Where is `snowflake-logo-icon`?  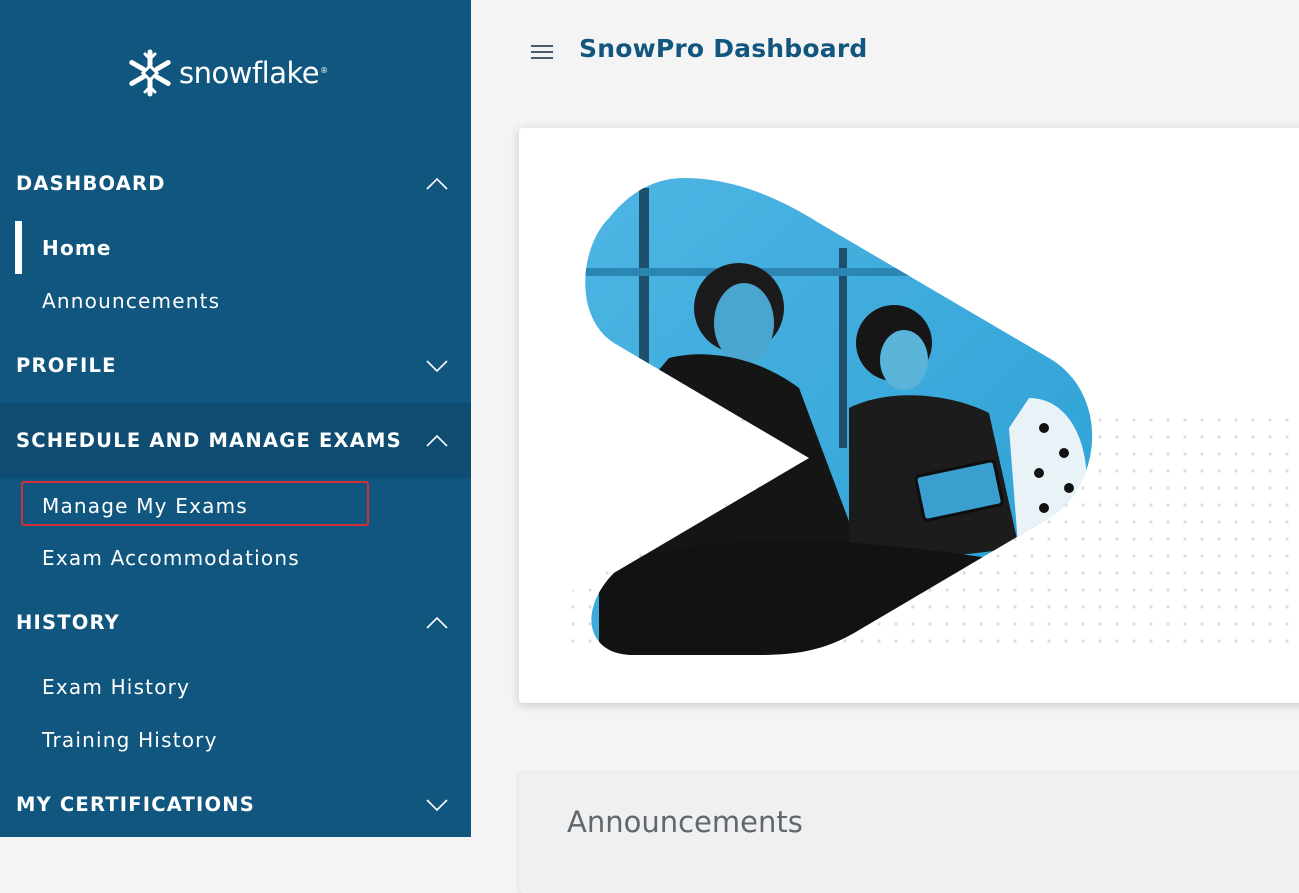 snowflake-logo-icon is located at coordinates (150, 73).